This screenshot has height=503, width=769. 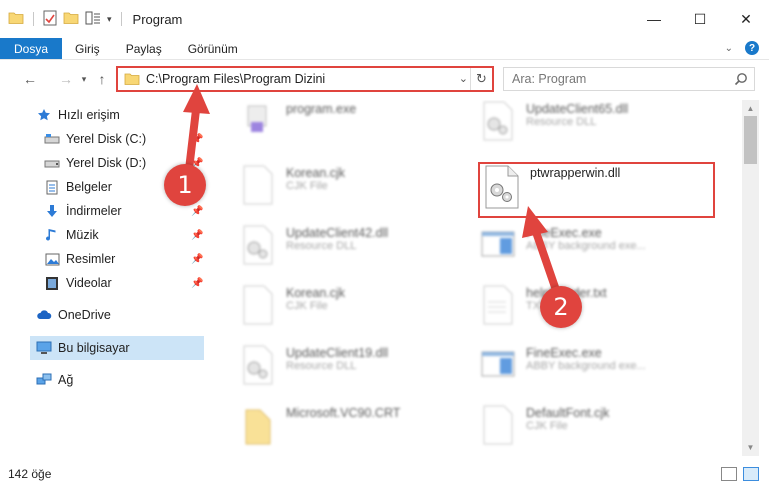 What do you see at coordinates (109, 19) in the screenshot?
I see `customize-toolbar-icon: ▾` at bounding box center [109, 19].